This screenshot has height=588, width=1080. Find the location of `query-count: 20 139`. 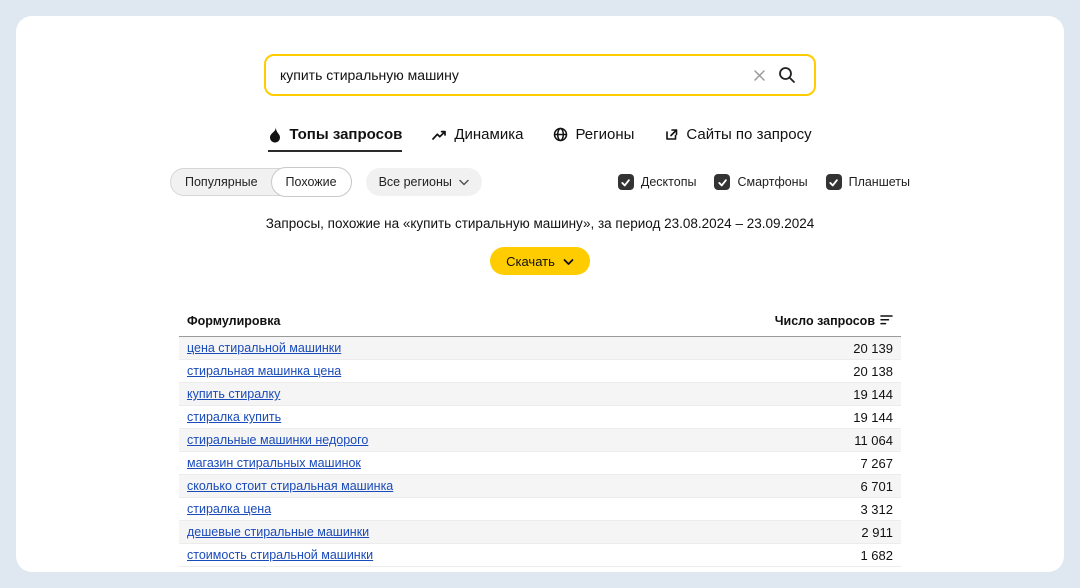

query-count: 20 139 is located at coordinates (873, 348).